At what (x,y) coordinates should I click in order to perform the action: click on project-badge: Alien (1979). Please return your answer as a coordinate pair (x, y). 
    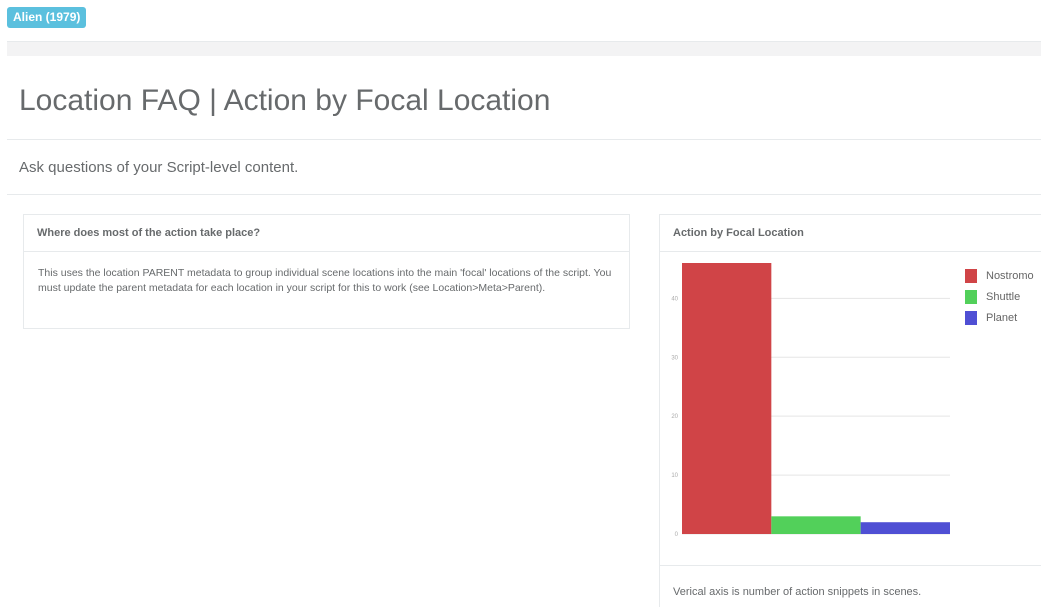
    Looking at the image, I should click on (47, 17).